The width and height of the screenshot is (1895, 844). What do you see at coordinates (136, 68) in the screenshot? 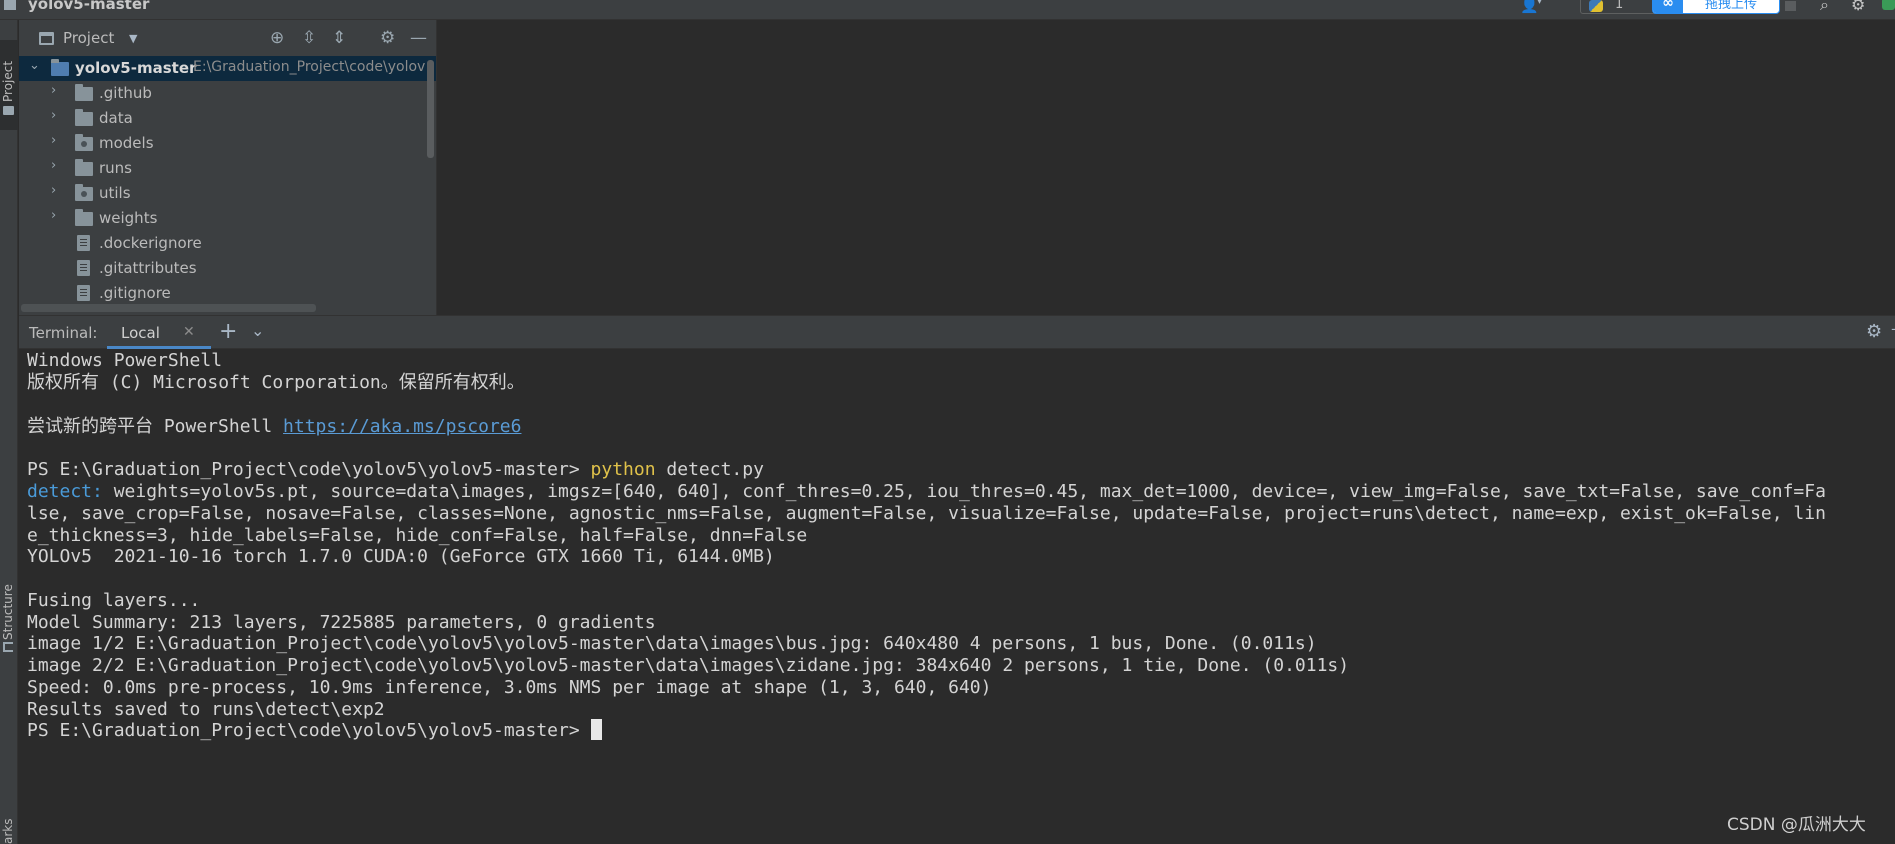
I see `root-name: yolov5-master` at bounding box center [136, 68].